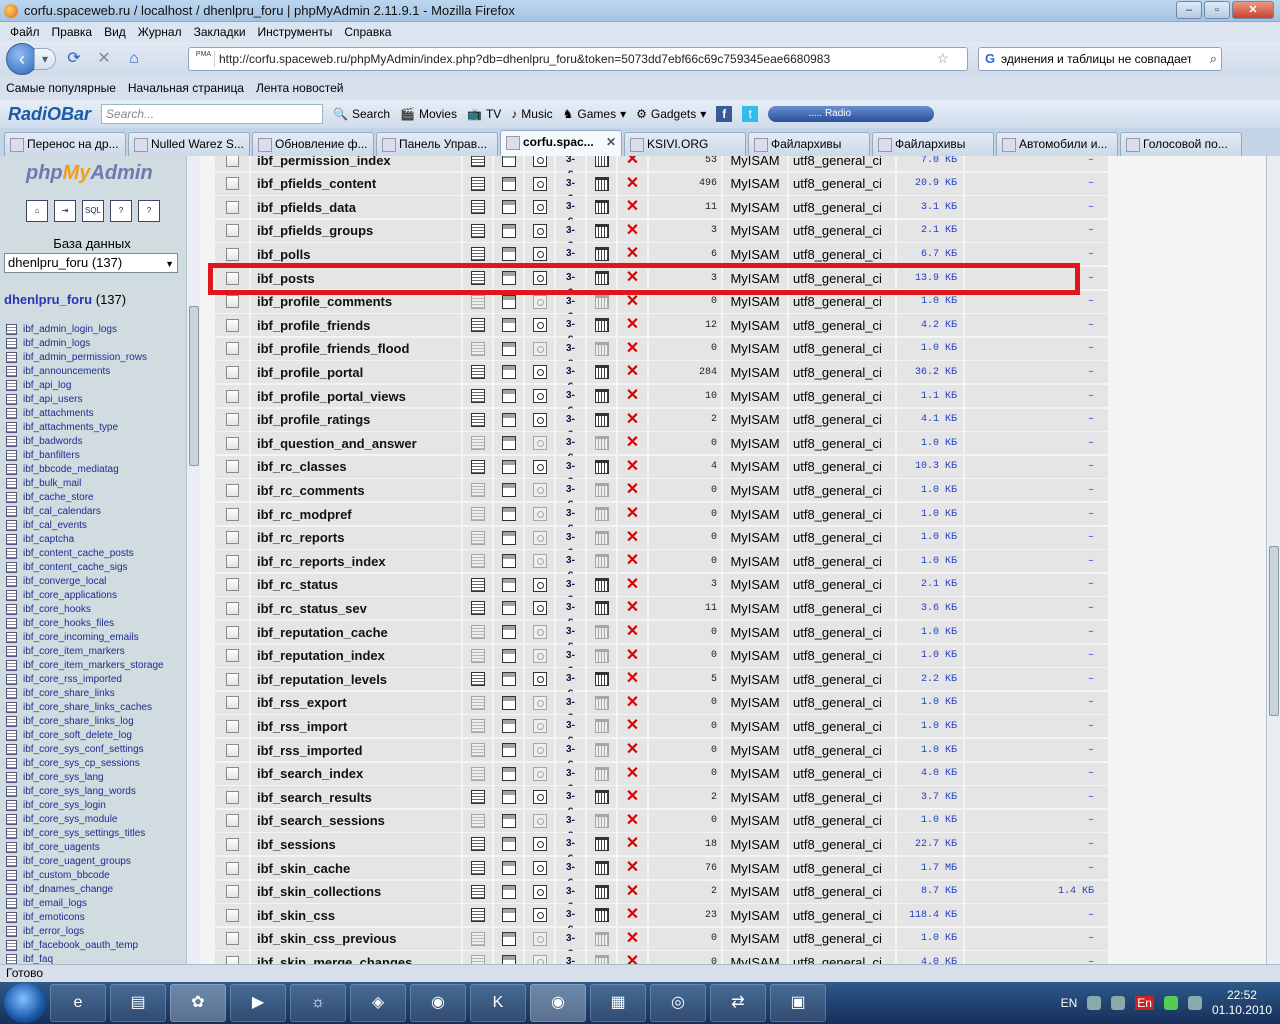 Image resolution: width=1280 pixels, height=1024 pixels. I want to click on table-name: ibf_rc_classes, so click(357, 466).